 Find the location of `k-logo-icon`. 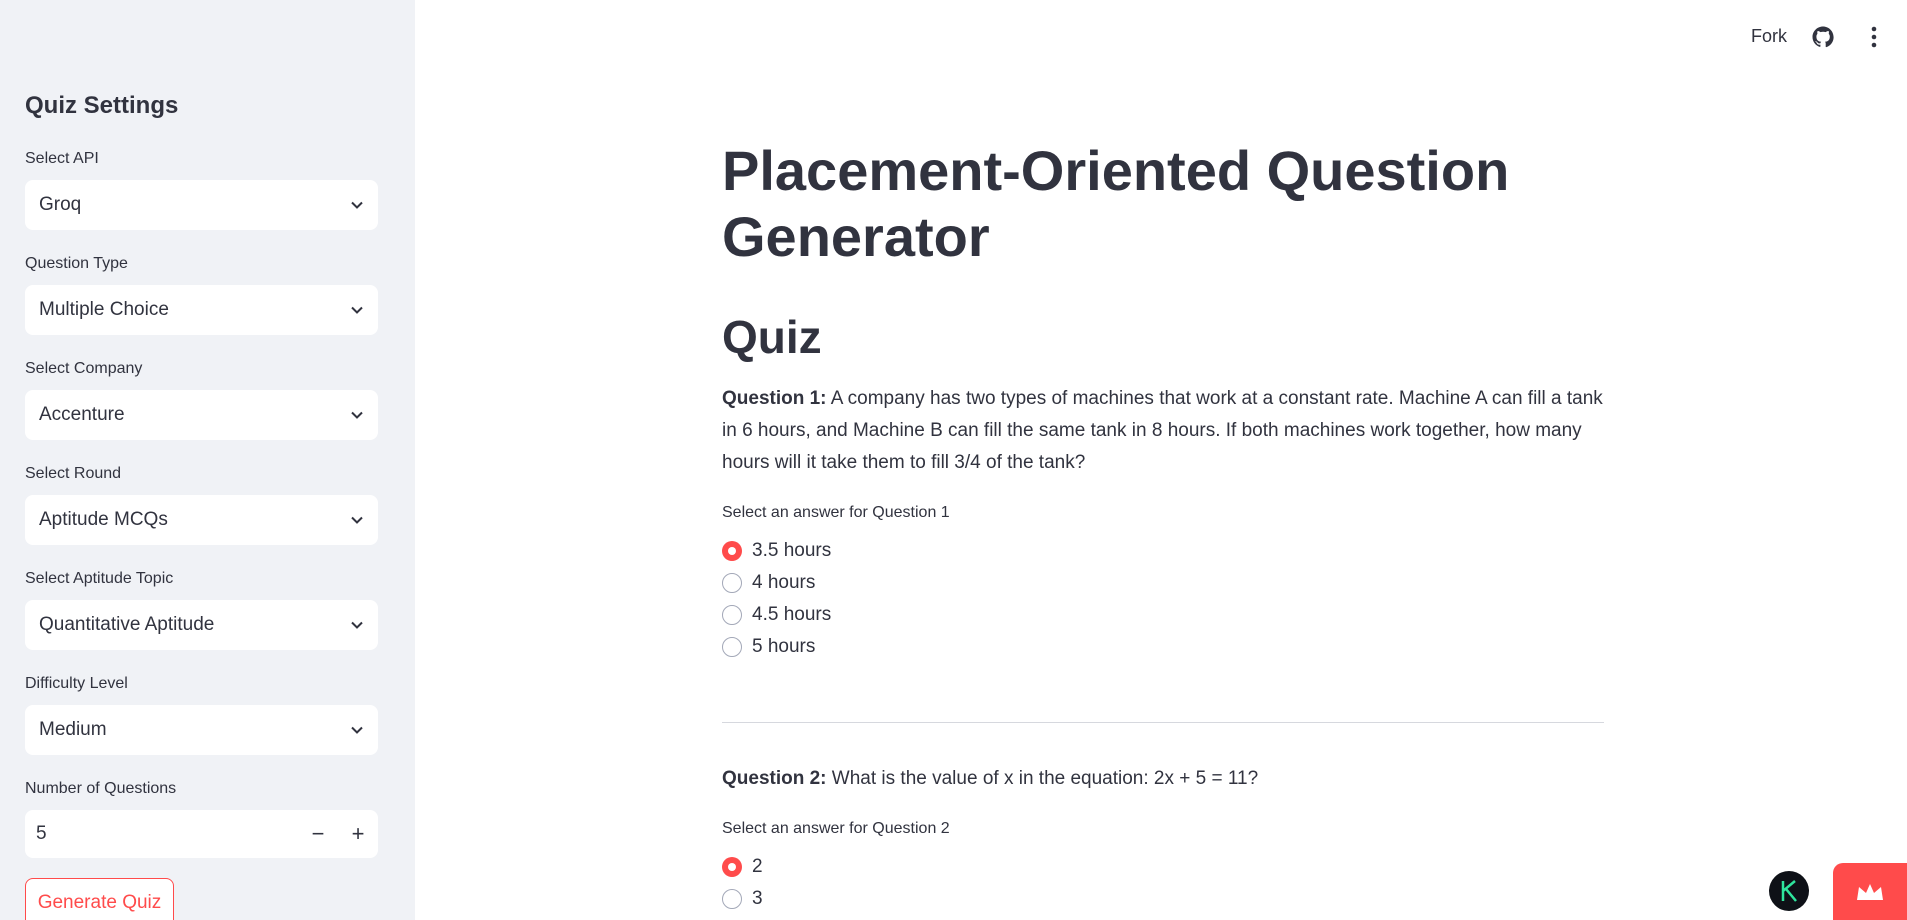

k-logo-icon is located at coordinates (1789, 891).